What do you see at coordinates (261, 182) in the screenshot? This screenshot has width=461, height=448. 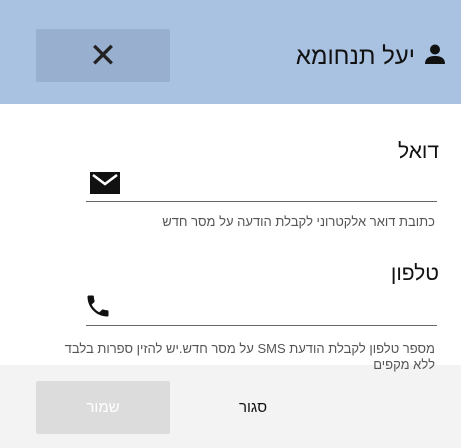 I see `email-field` at bounding box center [261, 182].